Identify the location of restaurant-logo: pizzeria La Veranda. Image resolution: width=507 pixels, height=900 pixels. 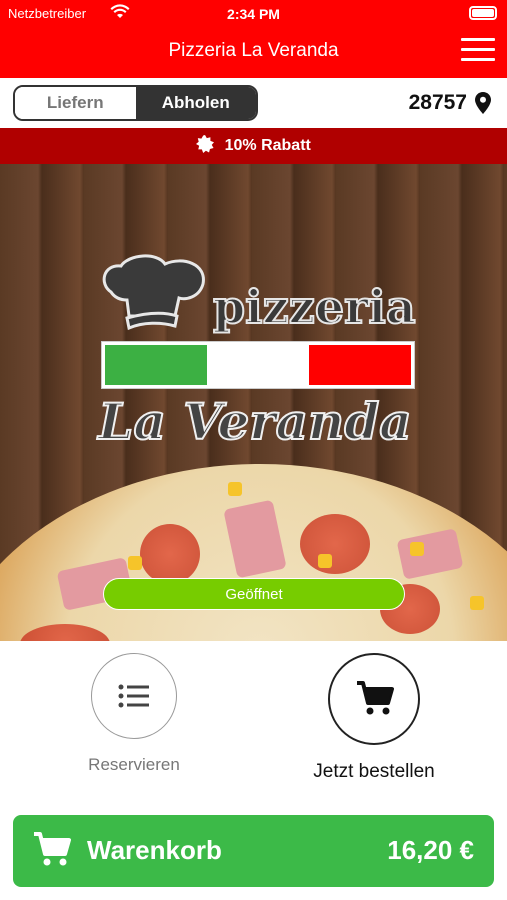
(256, 355).